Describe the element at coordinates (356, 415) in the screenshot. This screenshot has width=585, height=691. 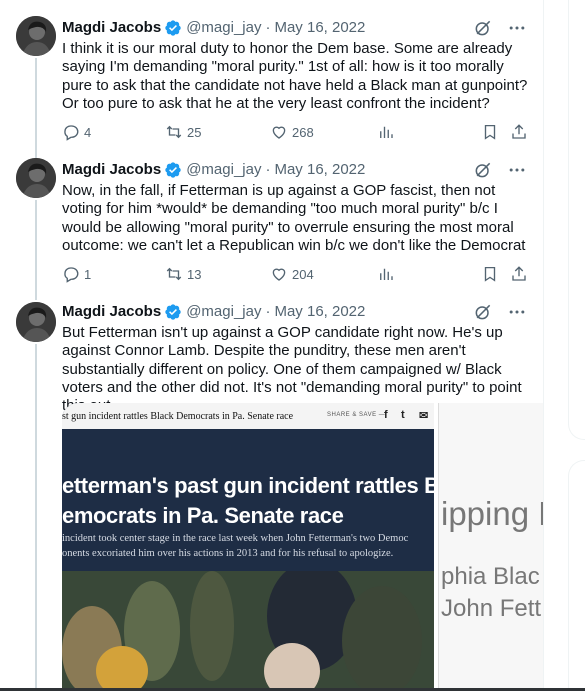
I see `article-share-label: SHARE & SAVE —` at that location.